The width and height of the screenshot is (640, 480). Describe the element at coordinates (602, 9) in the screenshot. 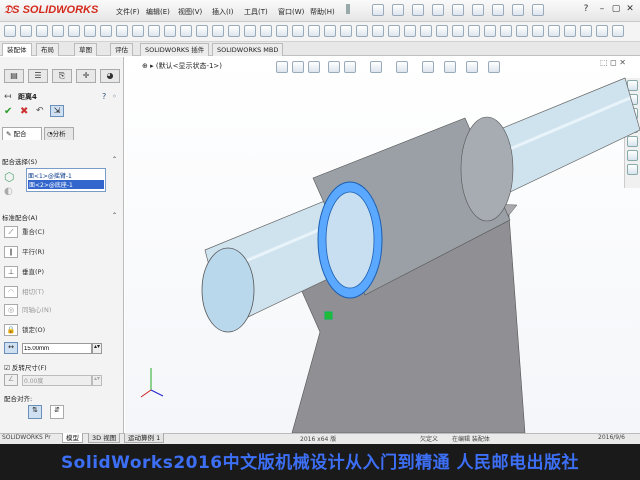

I see `minimize-icon: –` at that location.